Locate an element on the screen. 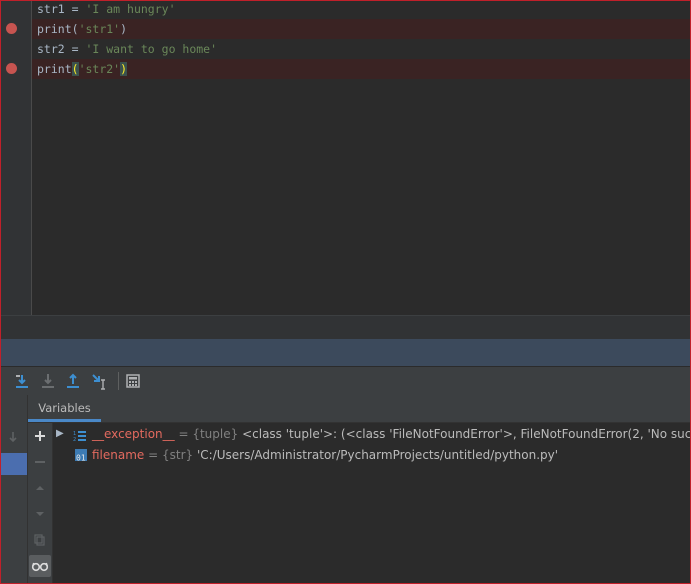 The width and height of the screenshot is (691, 584). variable-name: __exception__ is located at coordinates (133, 434).